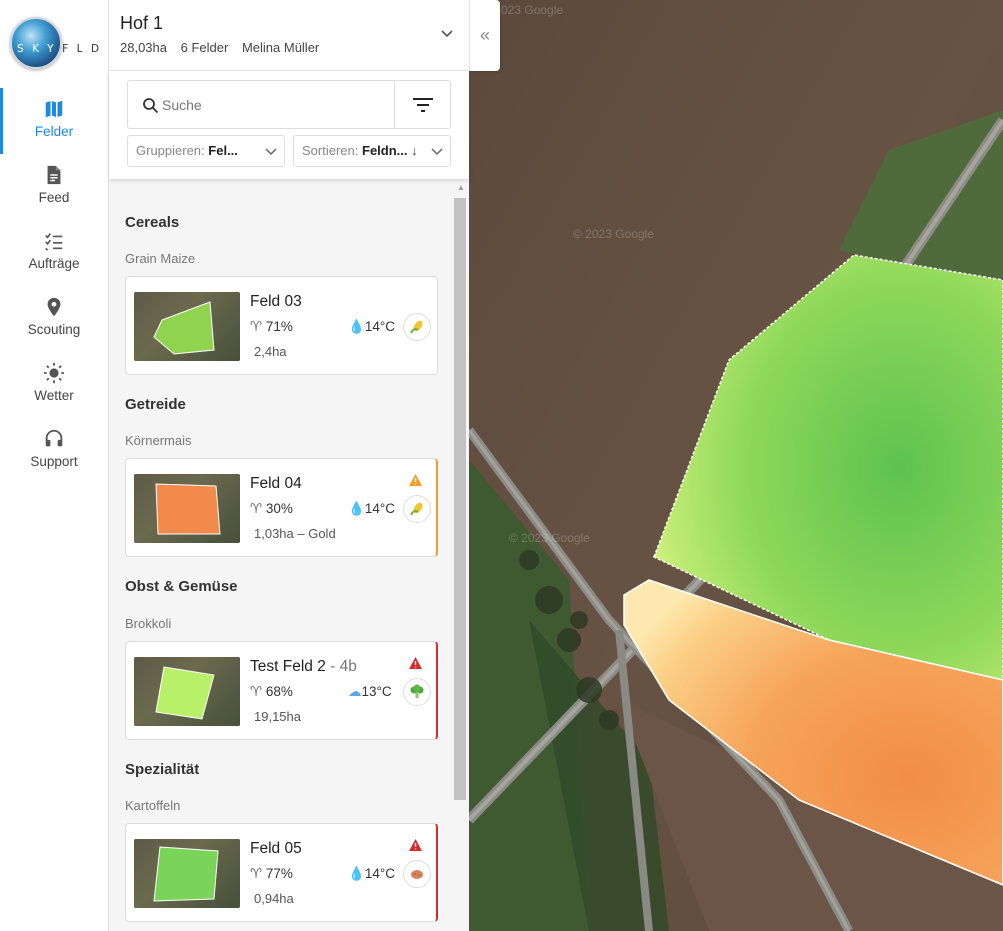 The height and width of the screenshot is (931, 1003). Describe the element at coordinates (415, 480) in the screenshot. I see `warning-icon` at that location.